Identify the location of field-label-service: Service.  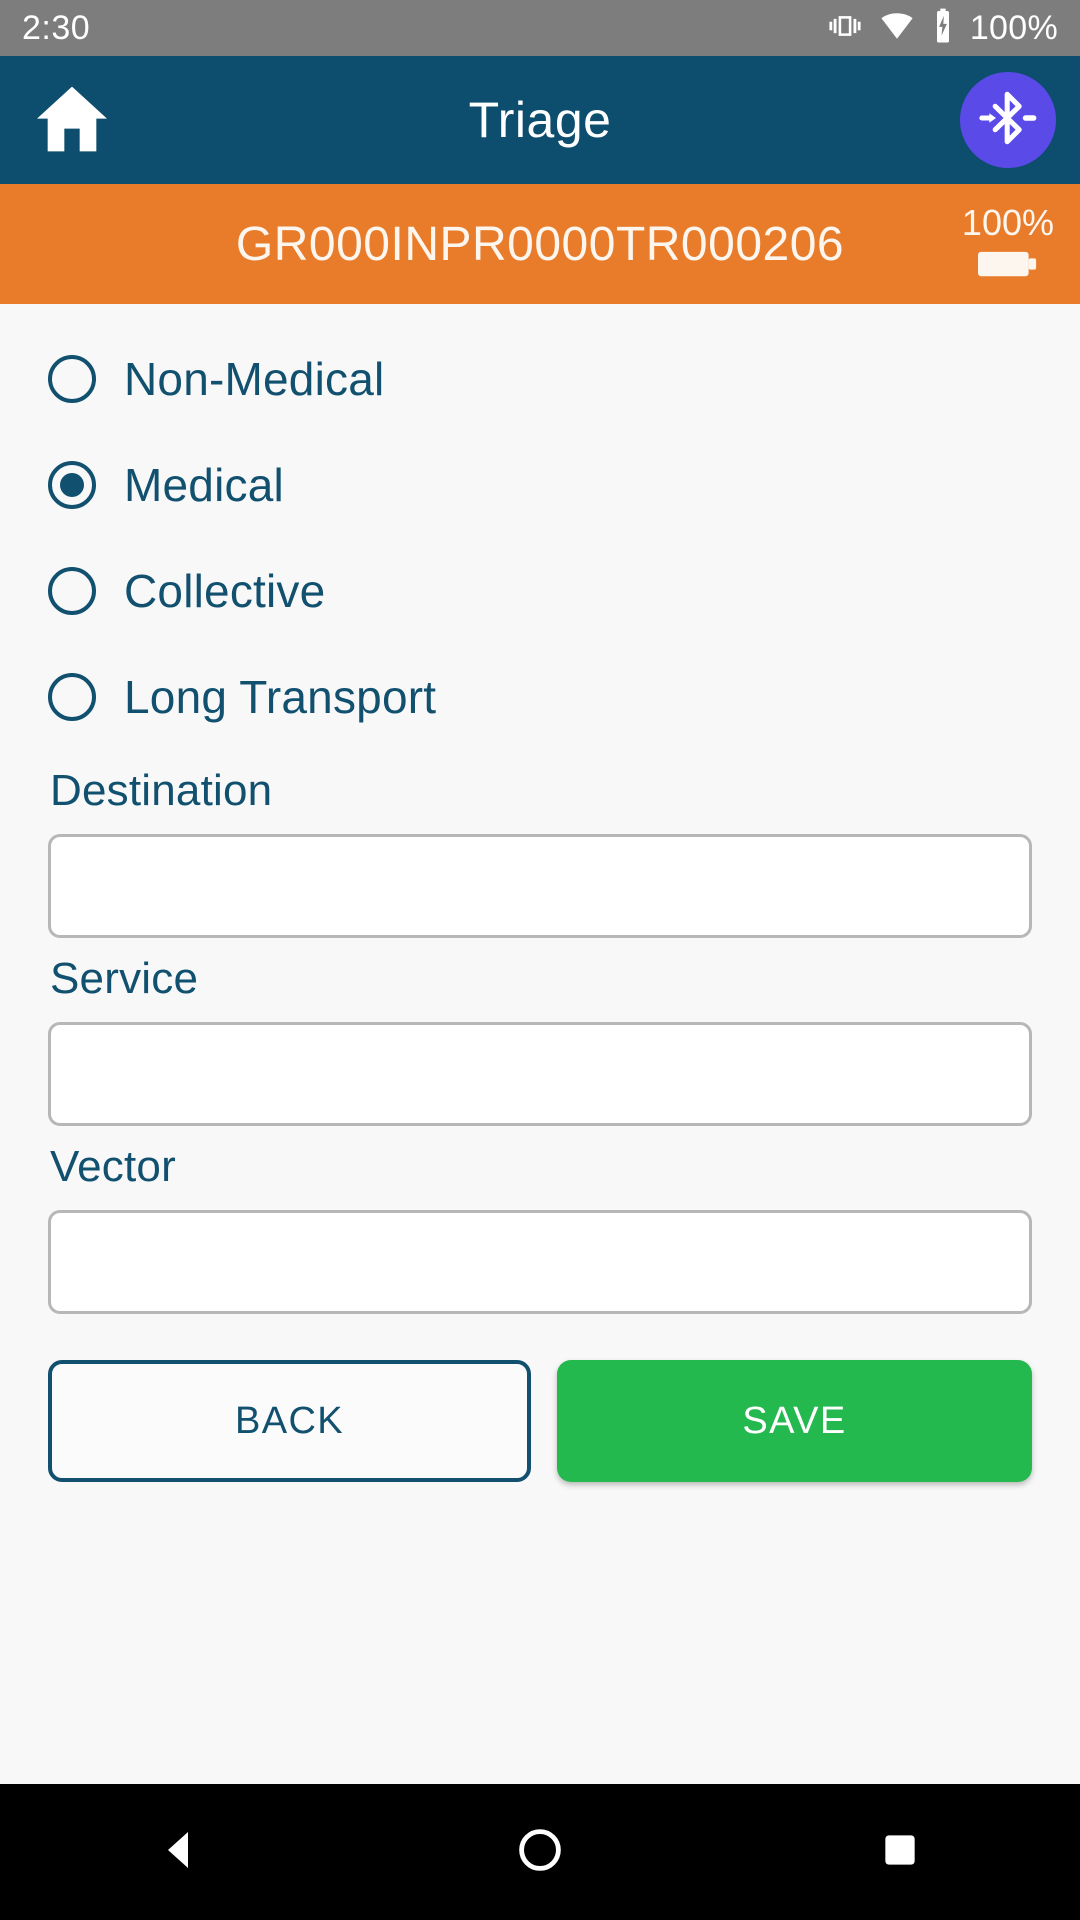
(124, 978).